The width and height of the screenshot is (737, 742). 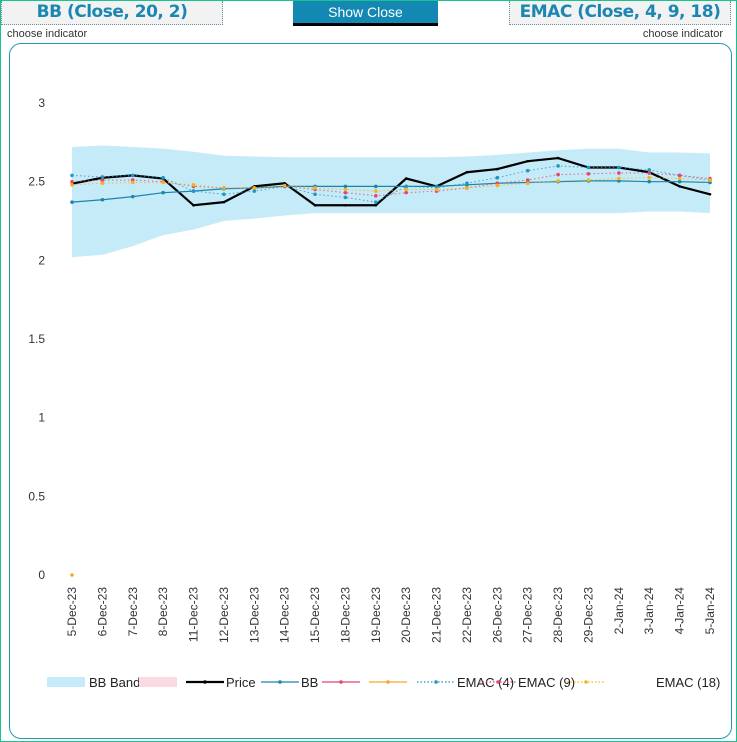 I want to click on x-tick-label: 18-Dec-23, so click(x=345, y=615).